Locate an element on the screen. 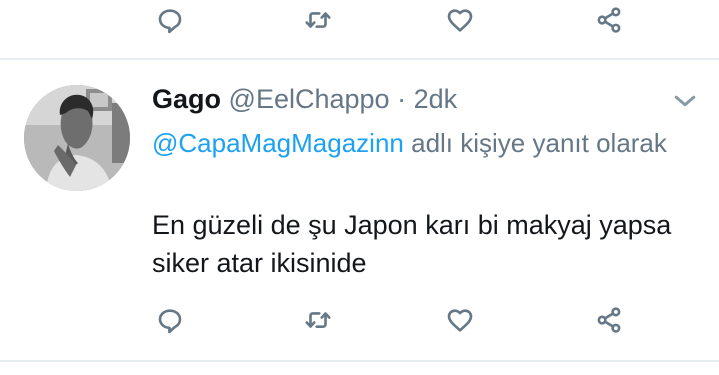  tweet-header: Gago @EelChappo · 2dk is located at coordinates (304, 99).